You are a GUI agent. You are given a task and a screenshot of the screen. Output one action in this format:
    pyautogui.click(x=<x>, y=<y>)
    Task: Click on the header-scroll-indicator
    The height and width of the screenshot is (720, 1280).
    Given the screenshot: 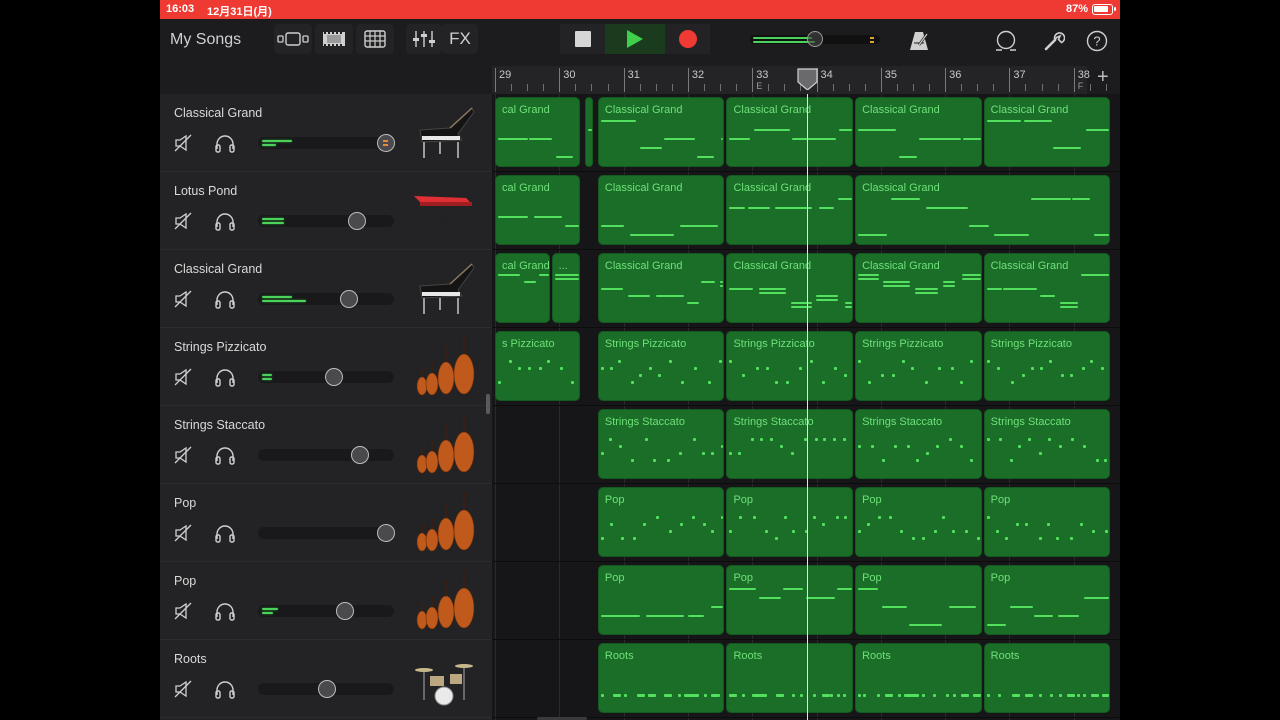 What is the action you would take?
    pyautogui.click(x=488, y=404)
    